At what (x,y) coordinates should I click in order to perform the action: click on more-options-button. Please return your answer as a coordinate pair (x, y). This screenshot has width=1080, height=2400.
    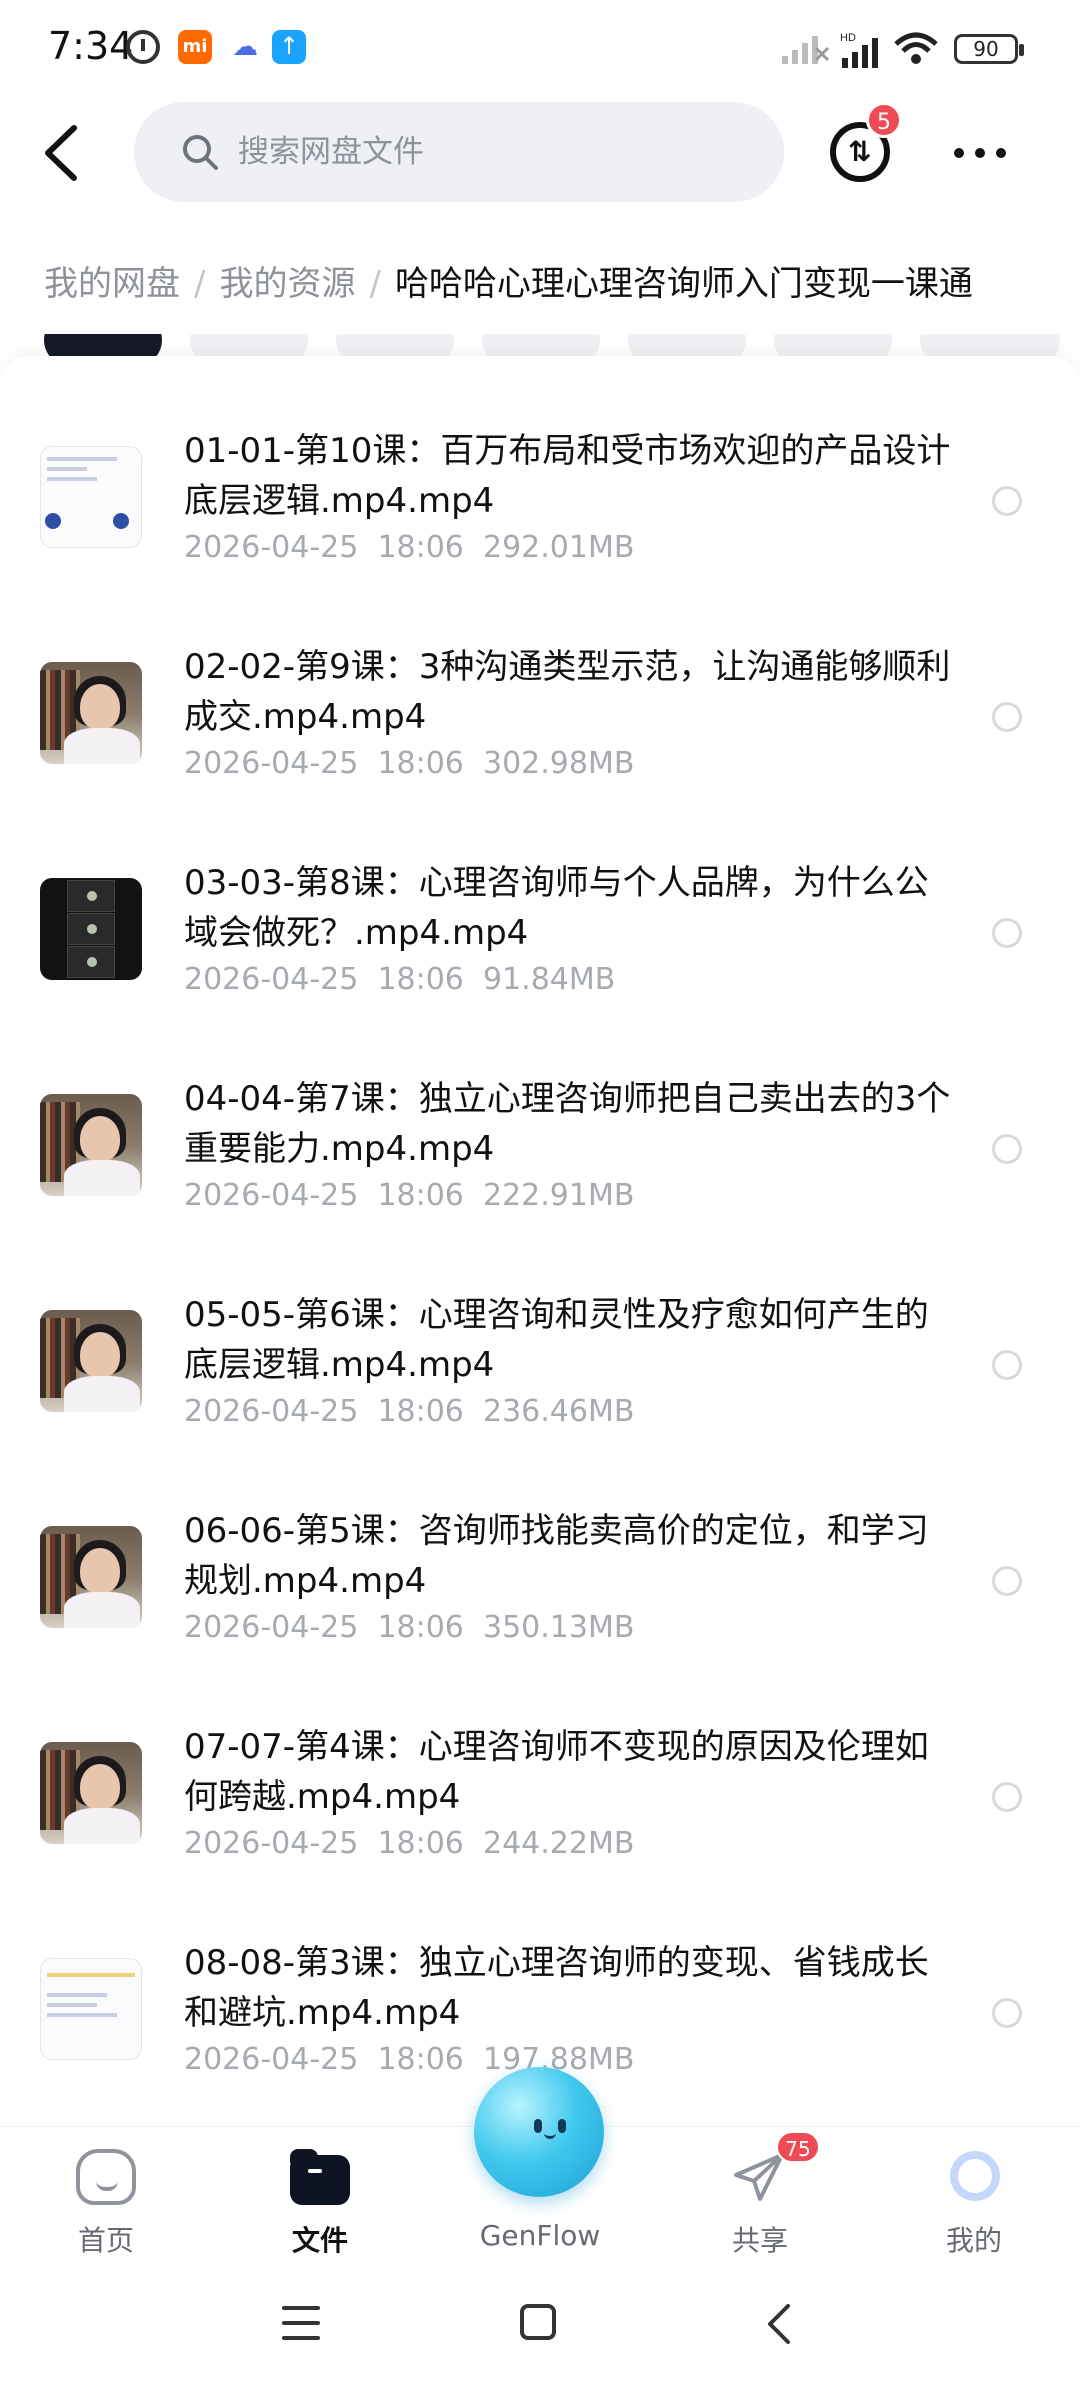
    Looking at the image, I should click on (980, 152).